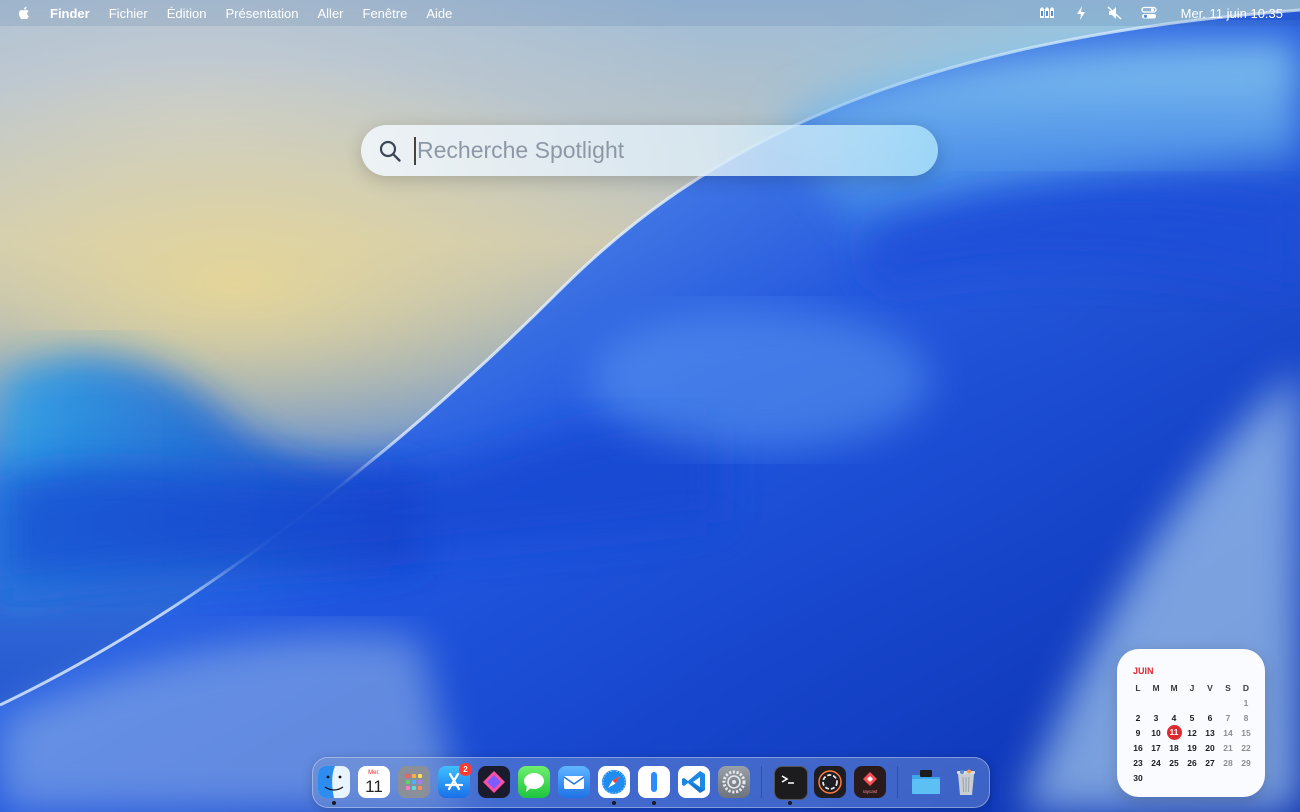 The width and height of the screenshot is (1300, 812). I want to click on weekday-label: S, so click(1228, 687).